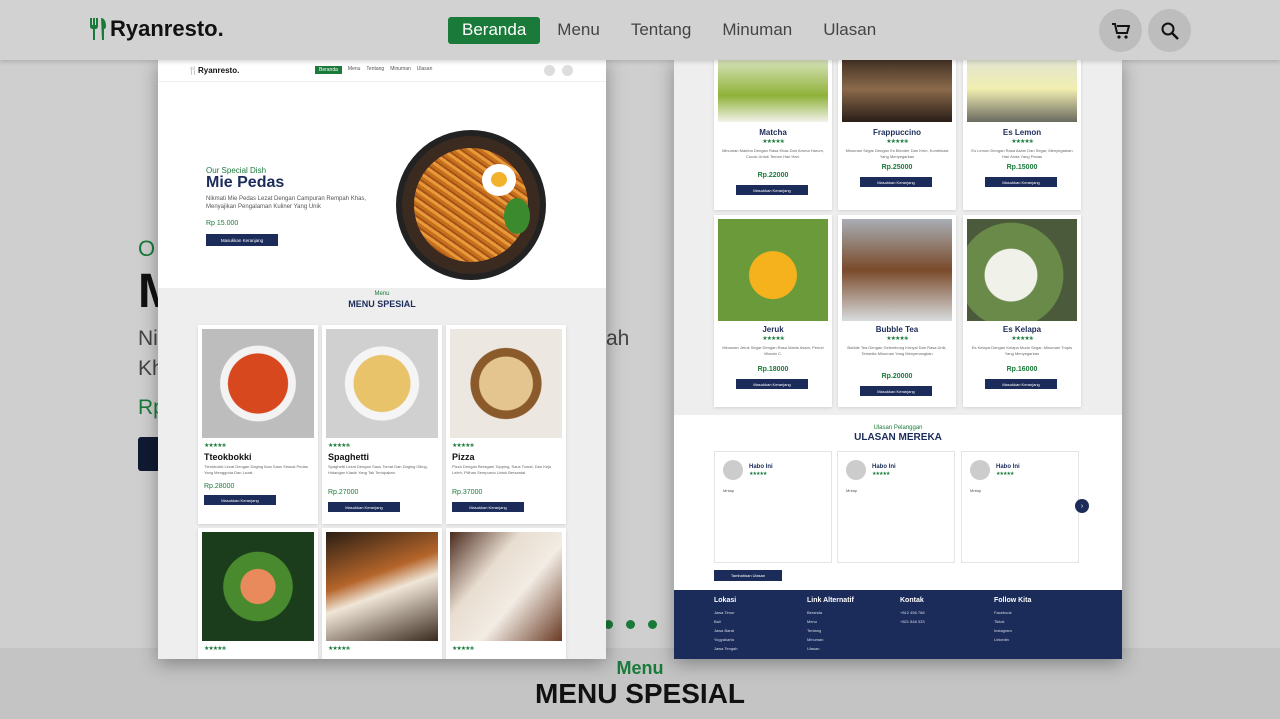  Describe the element at coordinates (258, 383) in the screenshot. I see `tteokbokki-image` at that location.